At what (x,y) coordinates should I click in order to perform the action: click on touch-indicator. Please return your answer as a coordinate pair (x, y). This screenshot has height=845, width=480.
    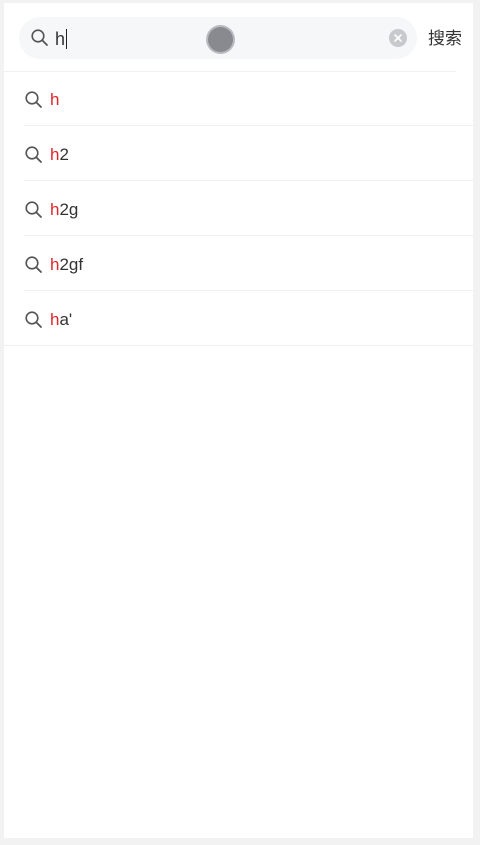
    Looking at the image, I should click on (220, 39).